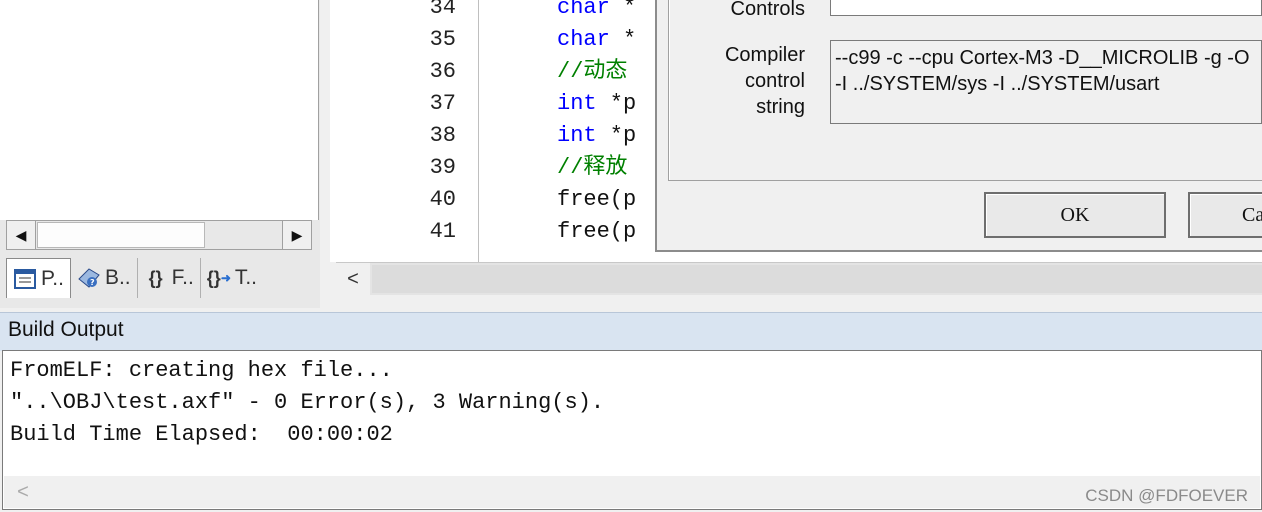 The height and width of the screenshot is (512, 1262). What do you see at coordinates (1075, 215) in the screenshot?
I see `ok-button: OK` at bounding box center [1075, 215].